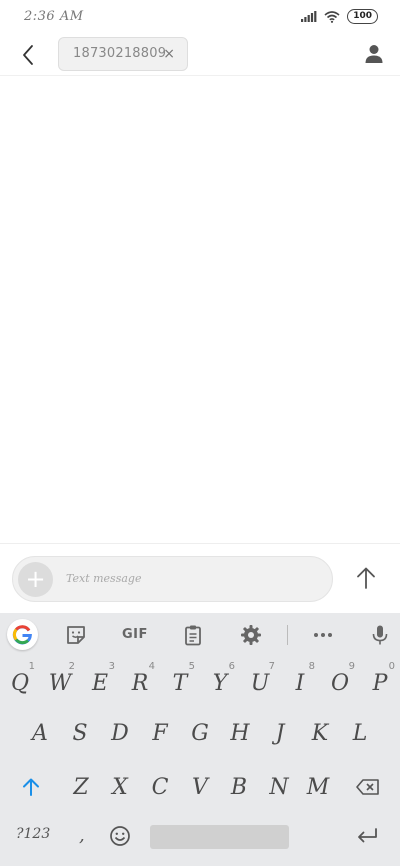  What do you see at coordinates (332, 16) in the screenshot?
I see `wifi-icon` at bounding box center [332, 16].